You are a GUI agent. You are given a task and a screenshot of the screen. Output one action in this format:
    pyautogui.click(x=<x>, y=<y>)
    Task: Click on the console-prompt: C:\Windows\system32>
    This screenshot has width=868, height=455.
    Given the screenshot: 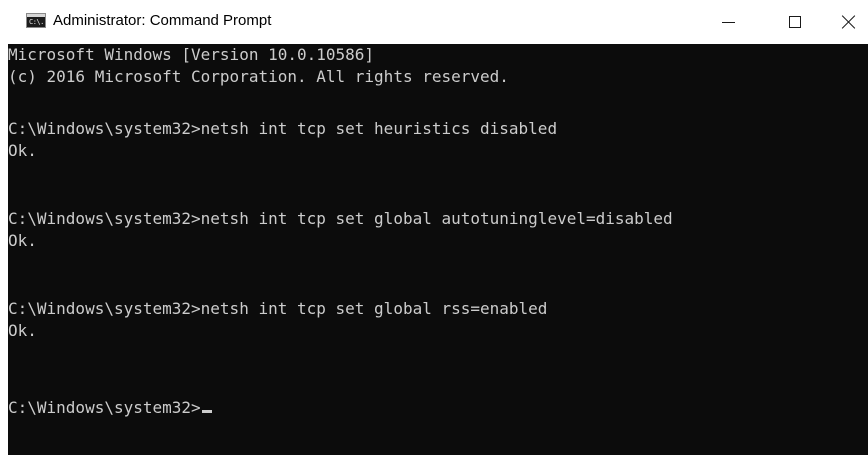 What is the action you would take?
    pyautogui.click(x=104, y=407)
    